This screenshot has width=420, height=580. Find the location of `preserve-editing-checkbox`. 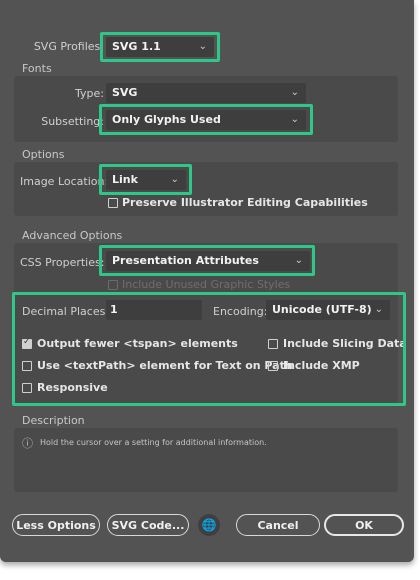

preserve-editing-checkbox is located at coordinates (113, 203).